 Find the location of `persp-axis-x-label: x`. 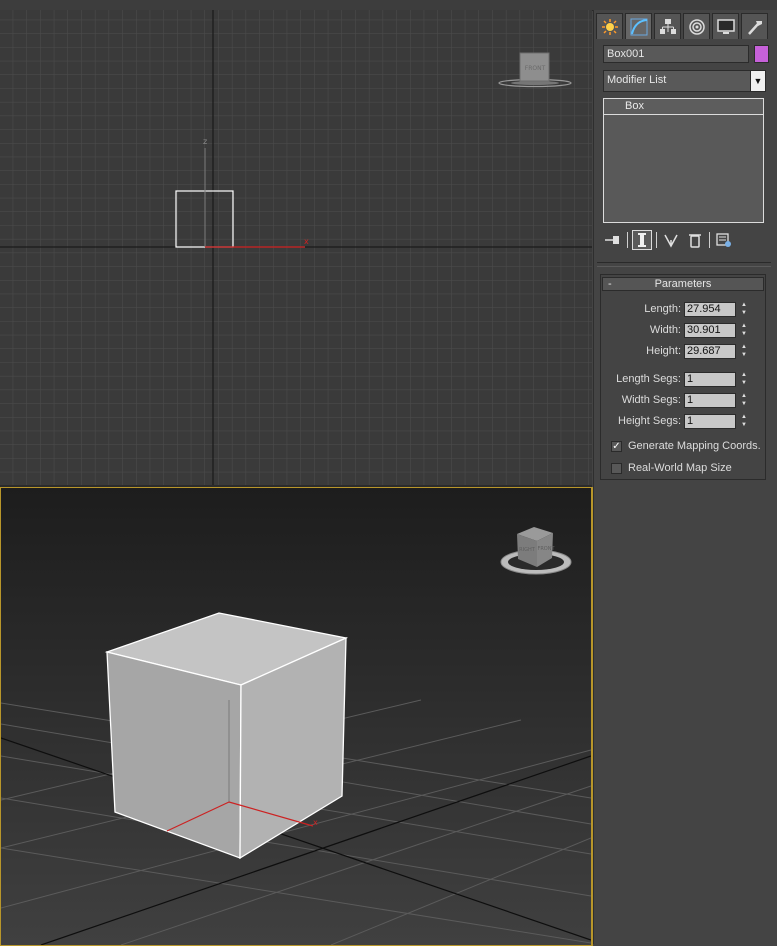

persp-axis-x-label: x is located at coordinates (315, 822).